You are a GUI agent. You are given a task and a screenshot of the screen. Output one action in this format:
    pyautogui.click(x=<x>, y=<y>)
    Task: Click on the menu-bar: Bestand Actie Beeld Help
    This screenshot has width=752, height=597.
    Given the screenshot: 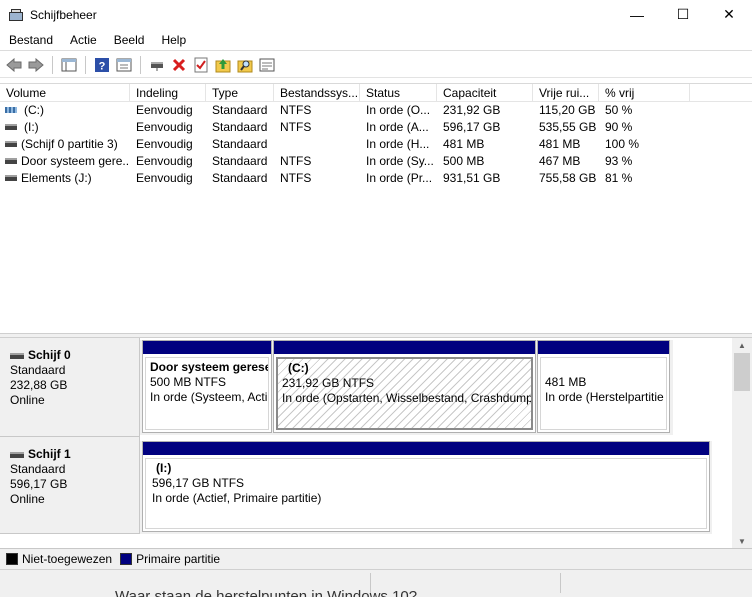 What is the action you would take?
    pyautogui.click(x=376, y=40)
    